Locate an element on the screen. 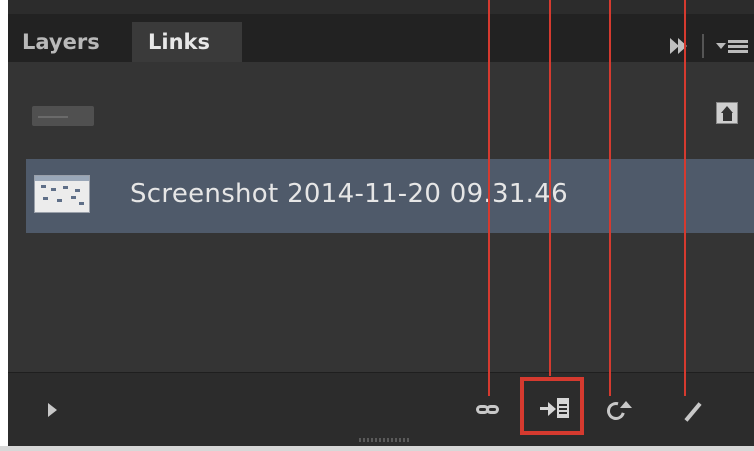 Image resolution: width=754 pixels, height=451 pixels. edit-original-icon is located at coordinates (692, 412).